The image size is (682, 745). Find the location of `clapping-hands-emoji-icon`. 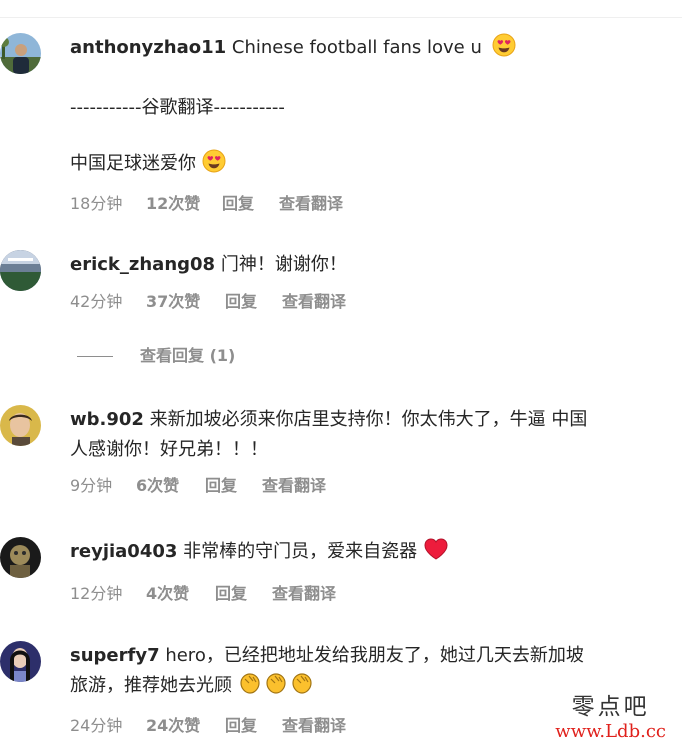

clapping-hands-emoji-icon is located at coordinates (277, 688).